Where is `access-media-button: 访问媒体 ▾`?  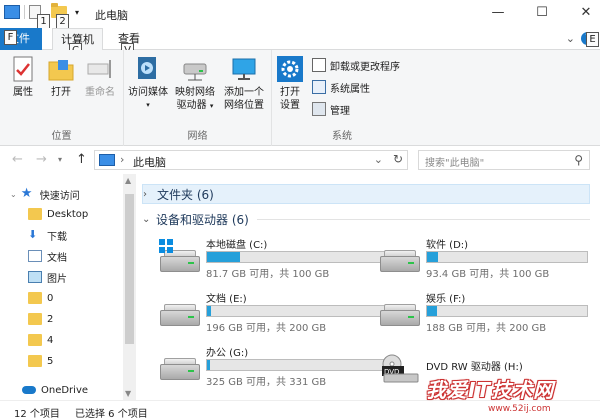 access-media-button: 访问媒体 ▾ is located at coordinates (148, 83).